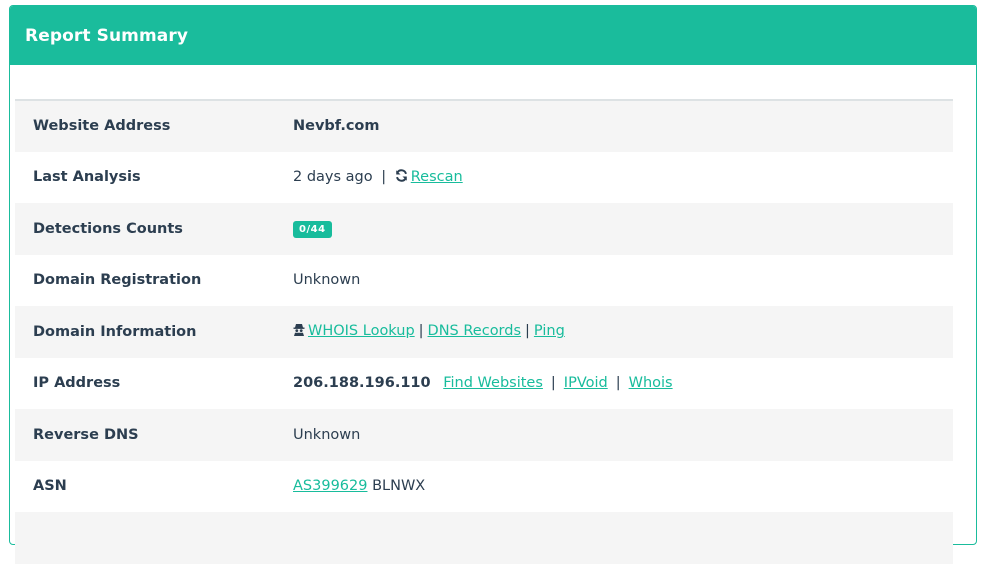 This screenshot has height=564, width=986. What do you see at coordinates (401, 177) in the screenshot?
I see `refresh-icon` at bounding box center [401, 177].